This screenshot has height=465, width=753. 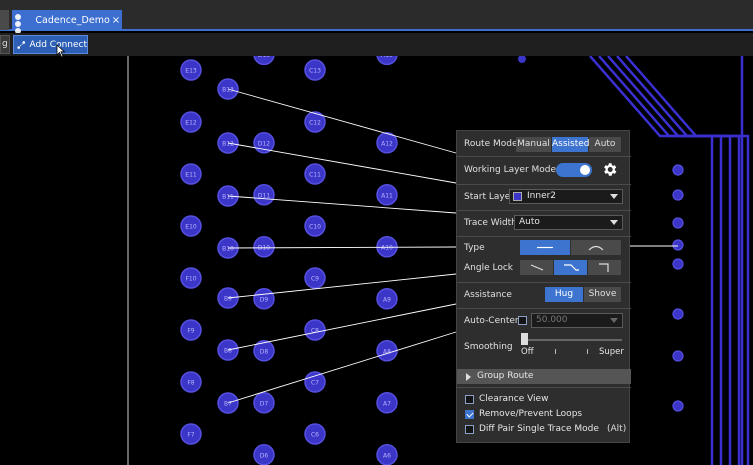 I want to click on pad: A6, so click(x=387, y=454).